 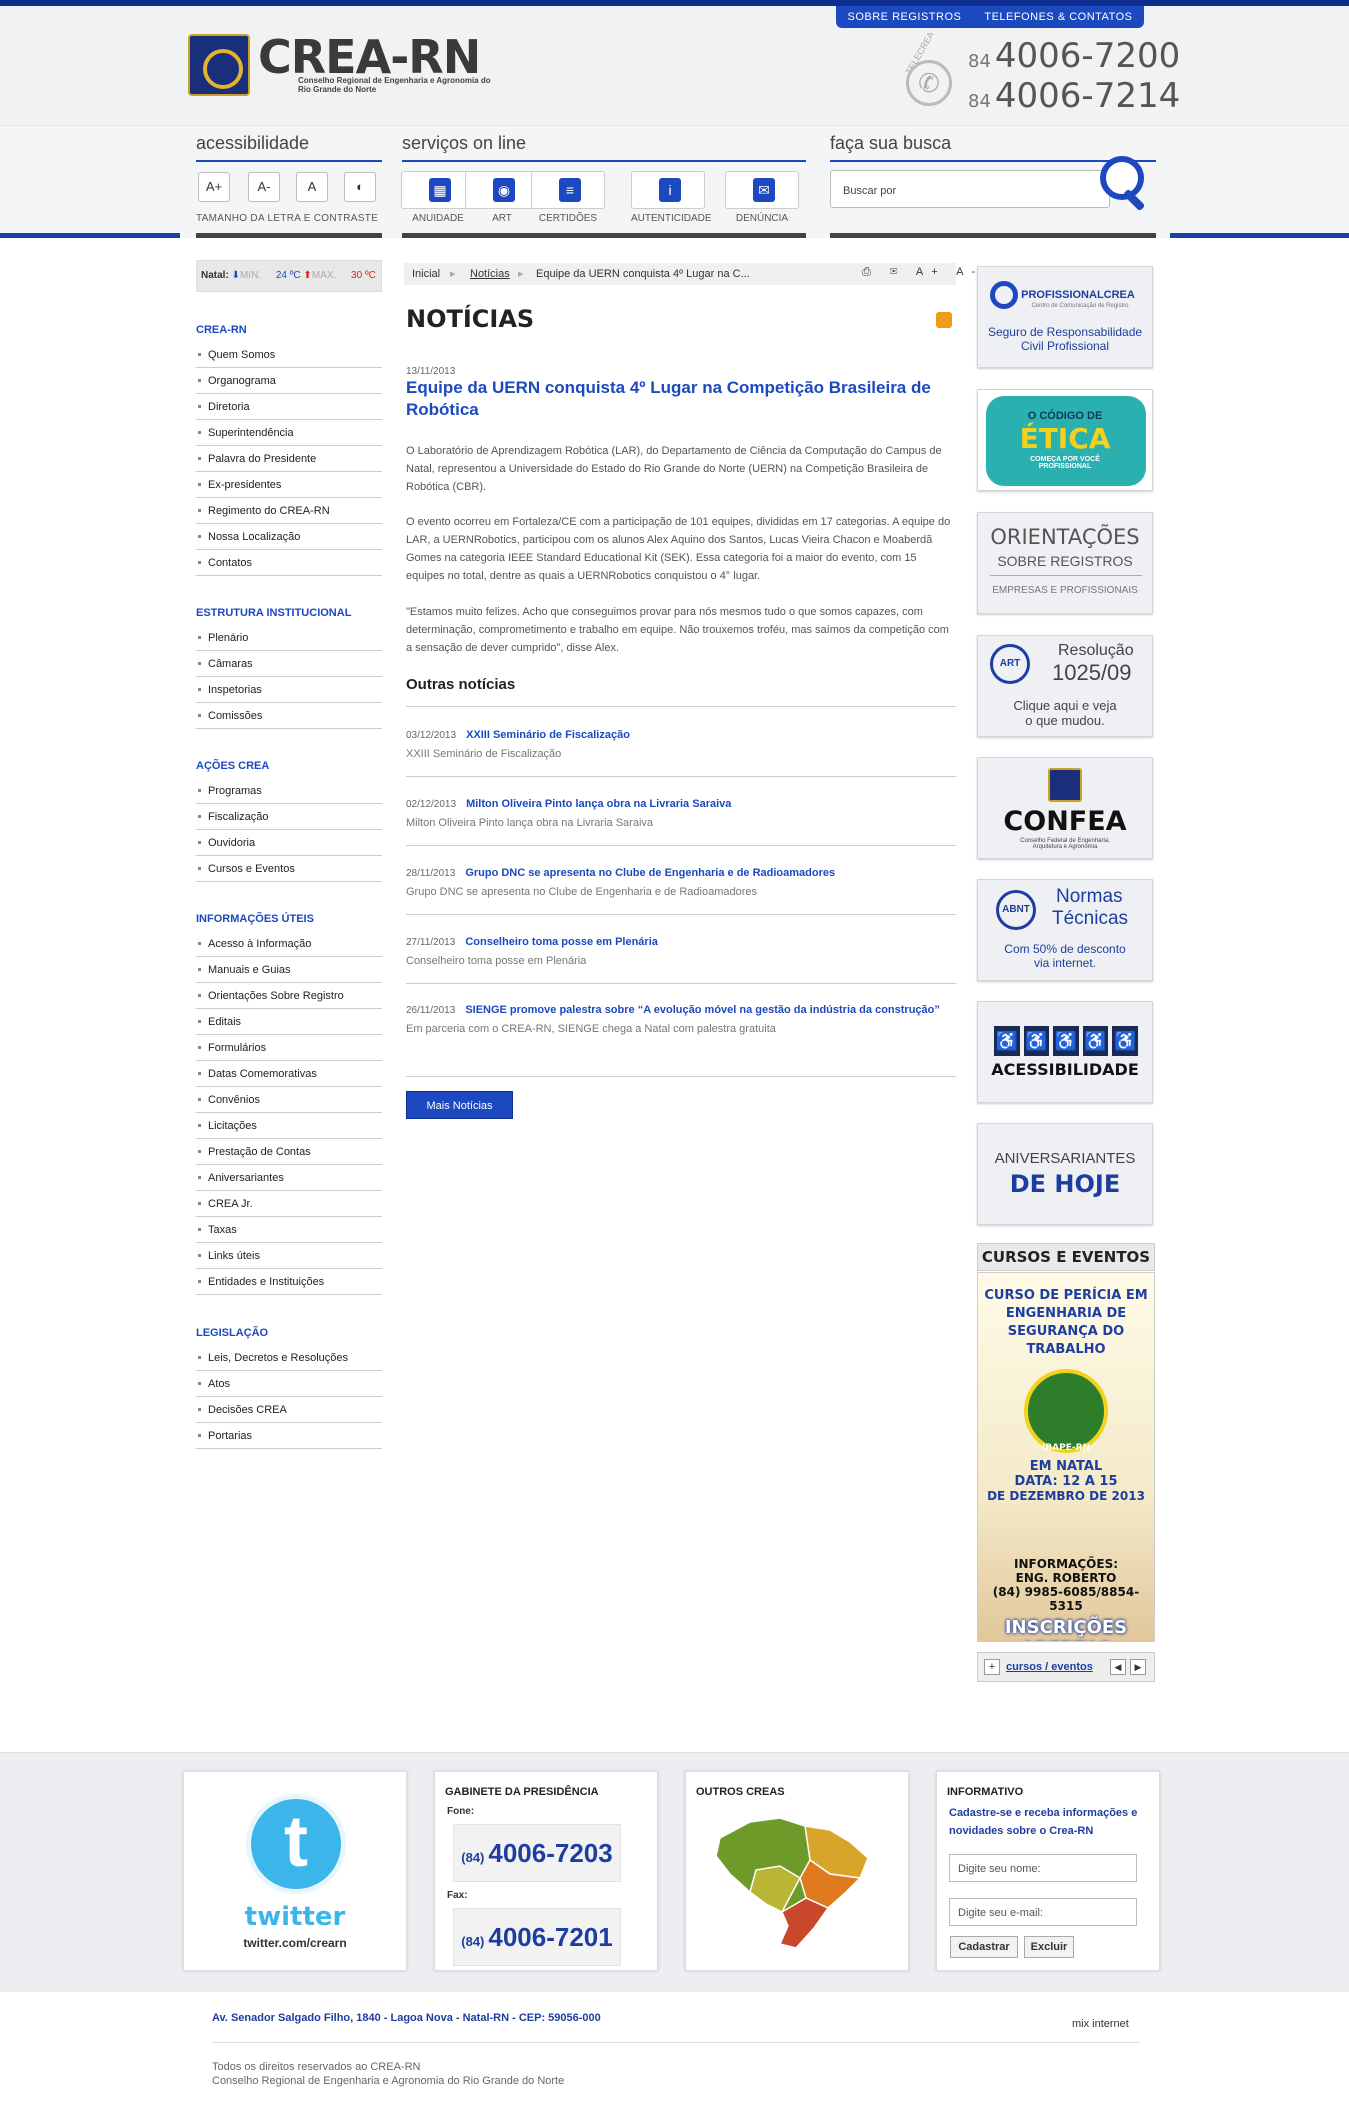 What do you see at coordinates (568, 190) in the screenshot?
I see `service-certidoes-button: ≡` at bounding box center [568, 190].